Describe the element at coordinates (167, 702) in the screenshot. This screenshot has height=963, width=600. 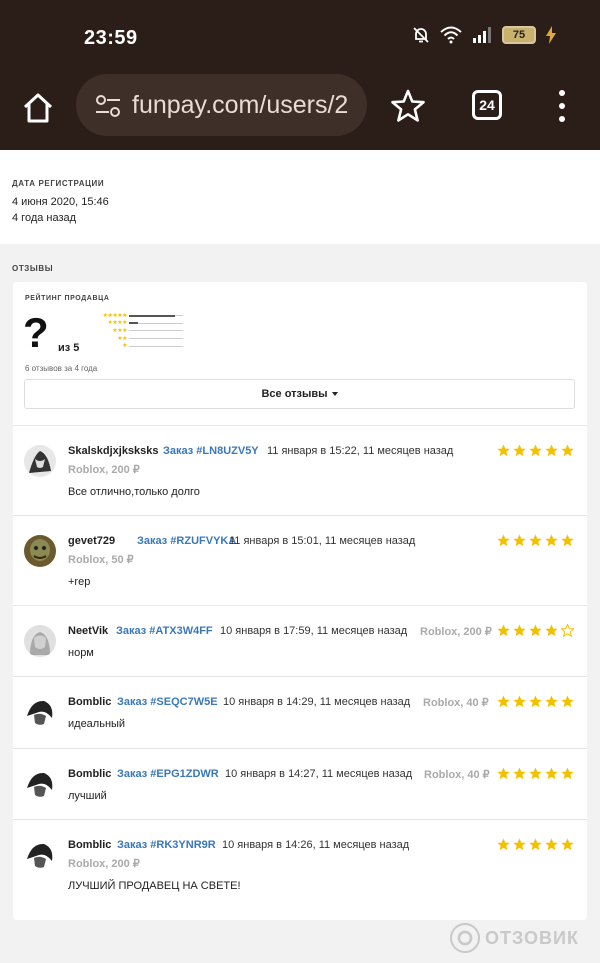
I see `review-order-link: Заказ #SEQC7W5E` at that location.